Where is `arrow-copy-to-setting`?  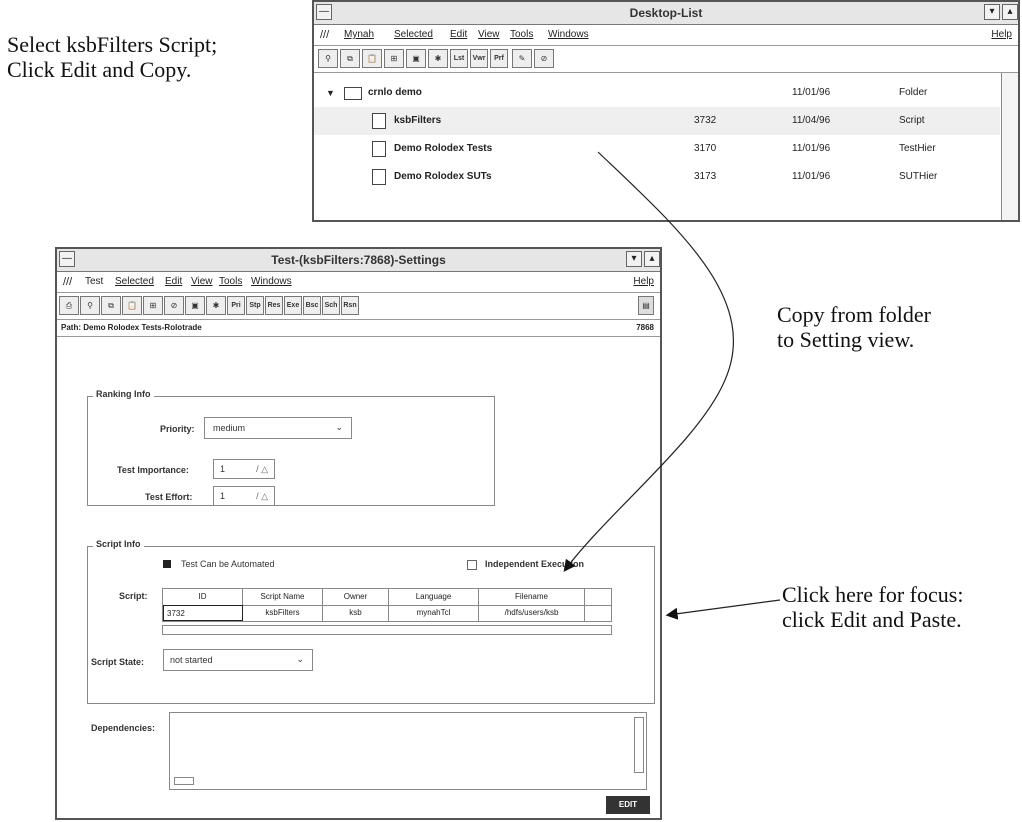 arrow-copy-to-setting is located at coordinates (649, 361).